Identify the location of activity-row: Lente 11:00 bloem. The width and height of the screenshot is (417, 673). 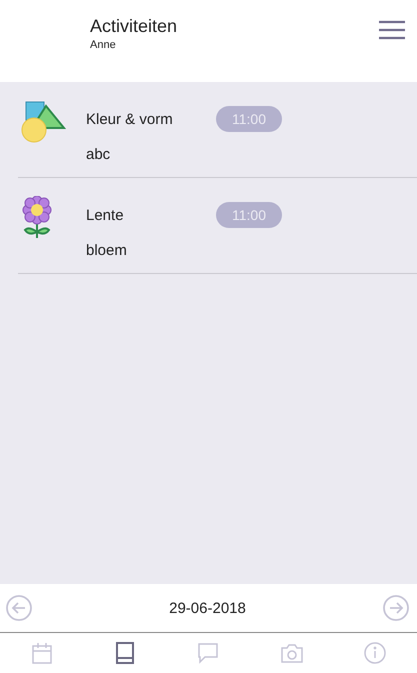
(217, 226).